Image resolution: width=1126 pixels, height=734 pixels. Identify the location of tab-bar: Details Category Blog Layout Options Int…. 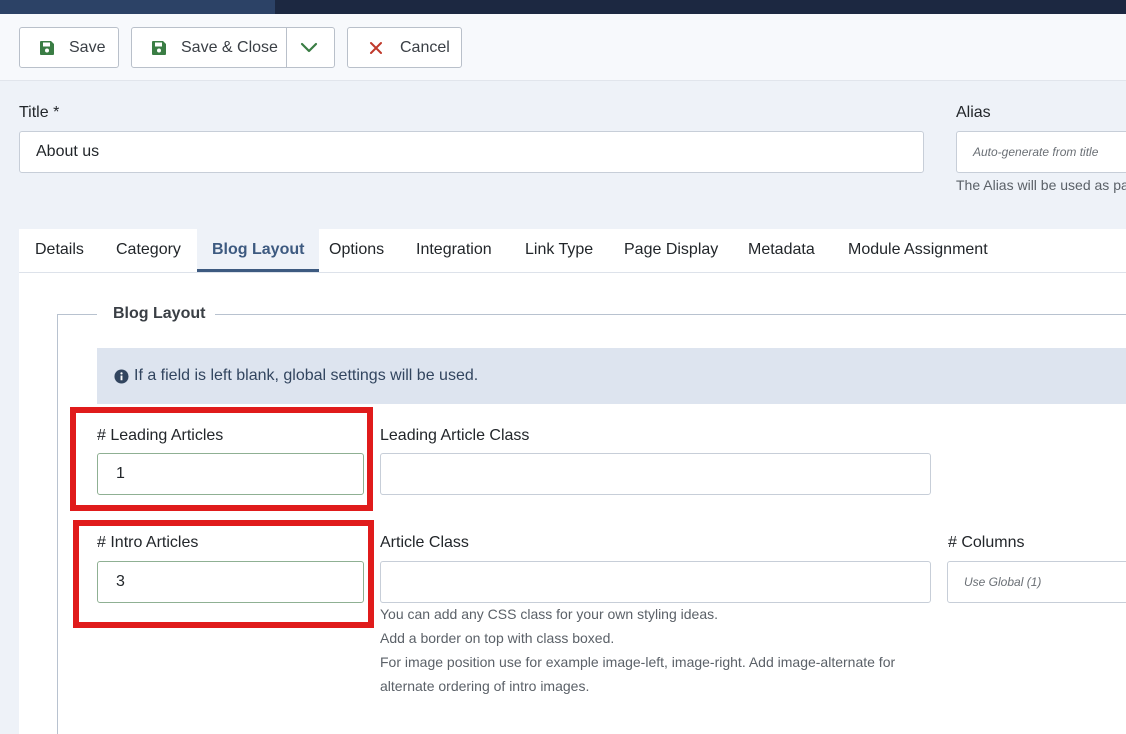
(572, 251).